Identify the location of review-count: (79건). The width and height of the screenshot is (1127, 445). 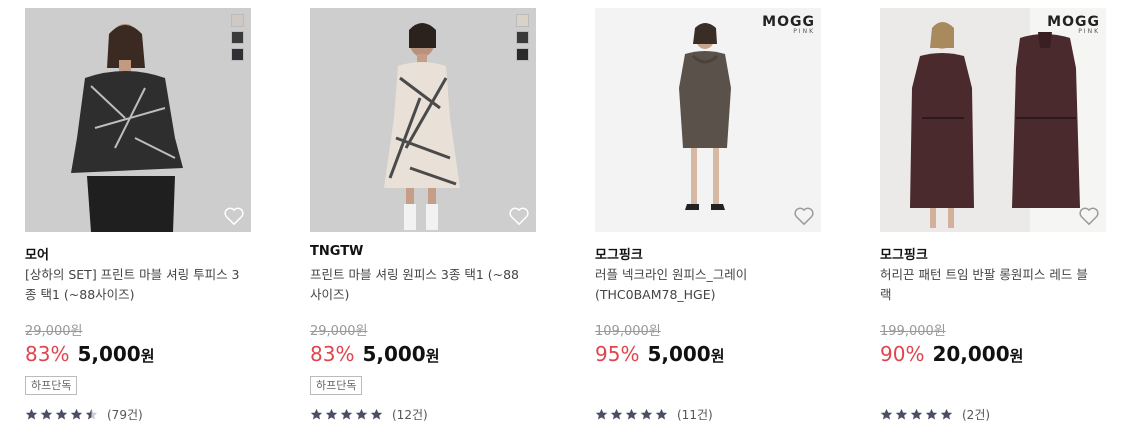
(125, 414).